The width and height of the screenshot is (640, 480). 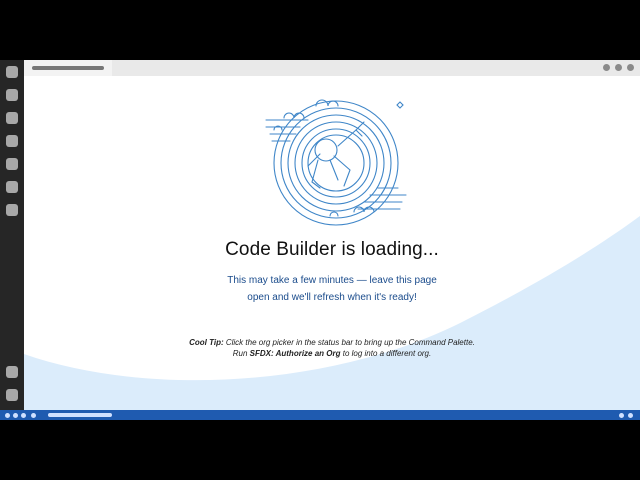 What do you see at coordinates (12, 141) in the screenshot?
I see `run-debug-icon` at bounding box center [12, 141].